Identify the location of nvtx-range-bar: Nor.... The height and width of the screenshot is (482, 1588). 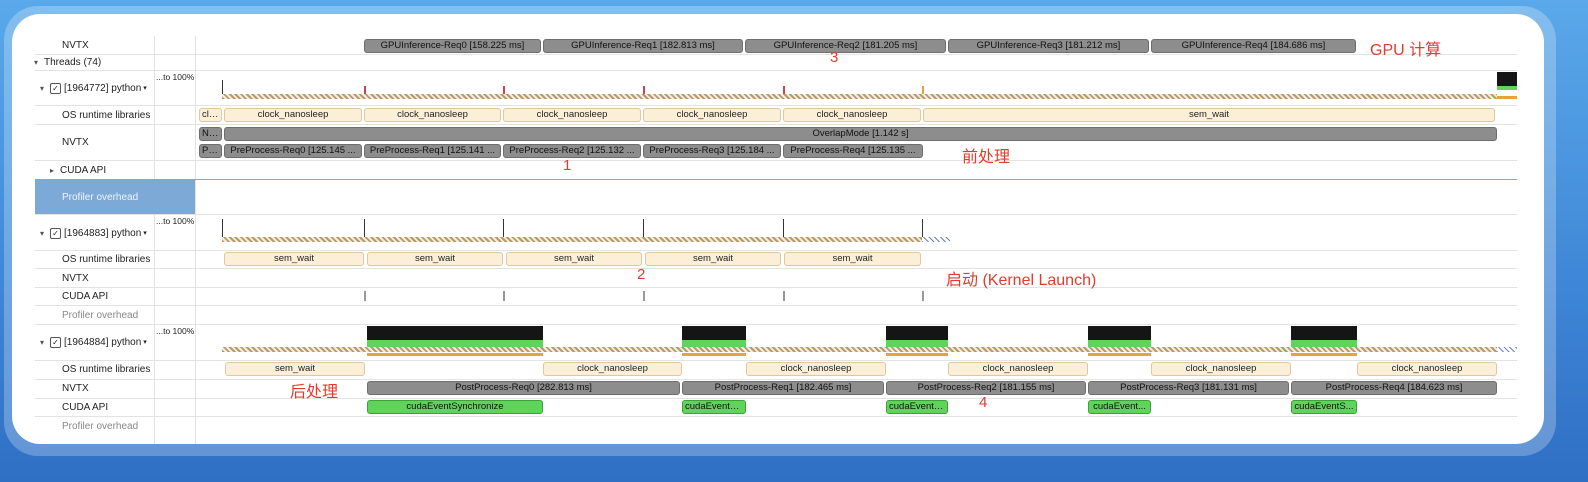
(210, 134).